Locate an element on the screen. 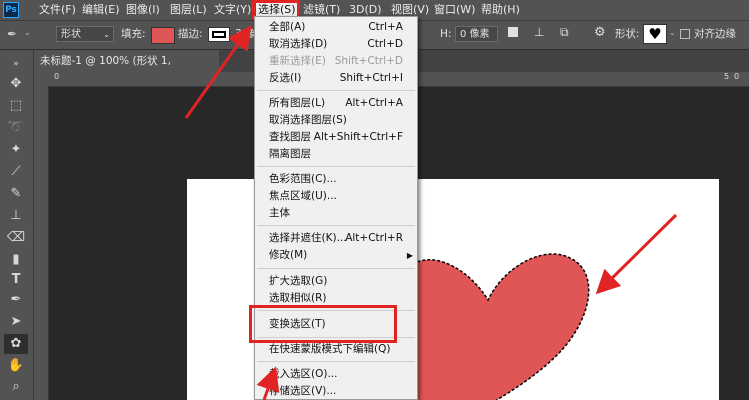  menu-item-all: 全部(A) Ctrl+A is located at coordinates (336, 27).